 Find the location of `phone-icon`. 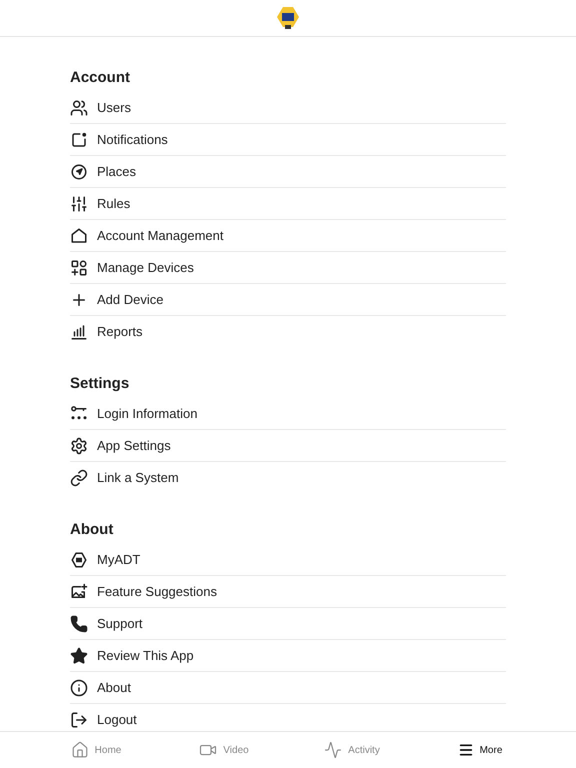

phone-icon is located at coordinates (79, 623).